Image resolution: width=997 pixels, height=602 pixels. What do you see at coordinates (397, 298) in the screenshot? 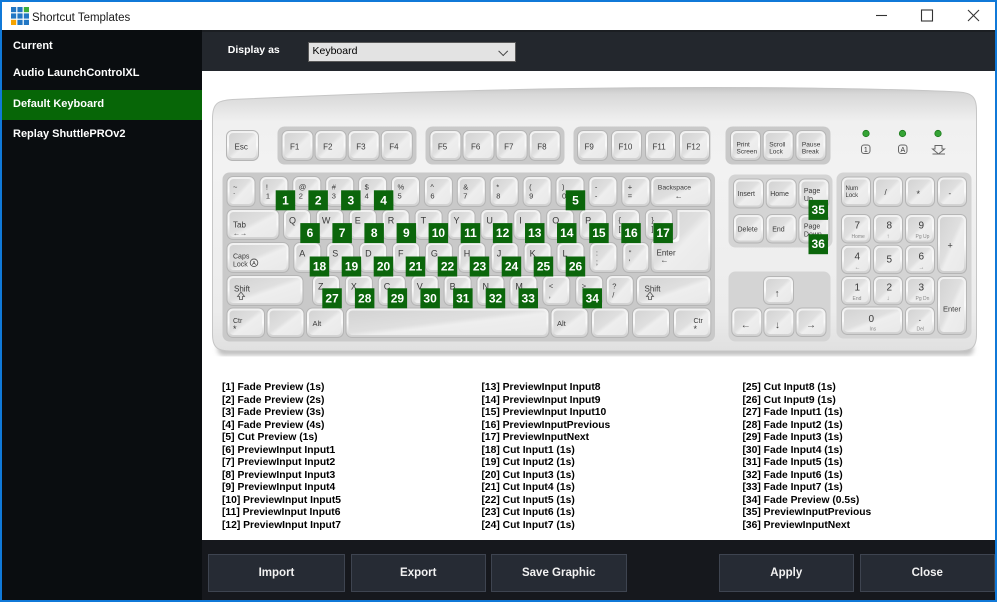
I see `svg-text: 29` at bounding box center [397, 298].